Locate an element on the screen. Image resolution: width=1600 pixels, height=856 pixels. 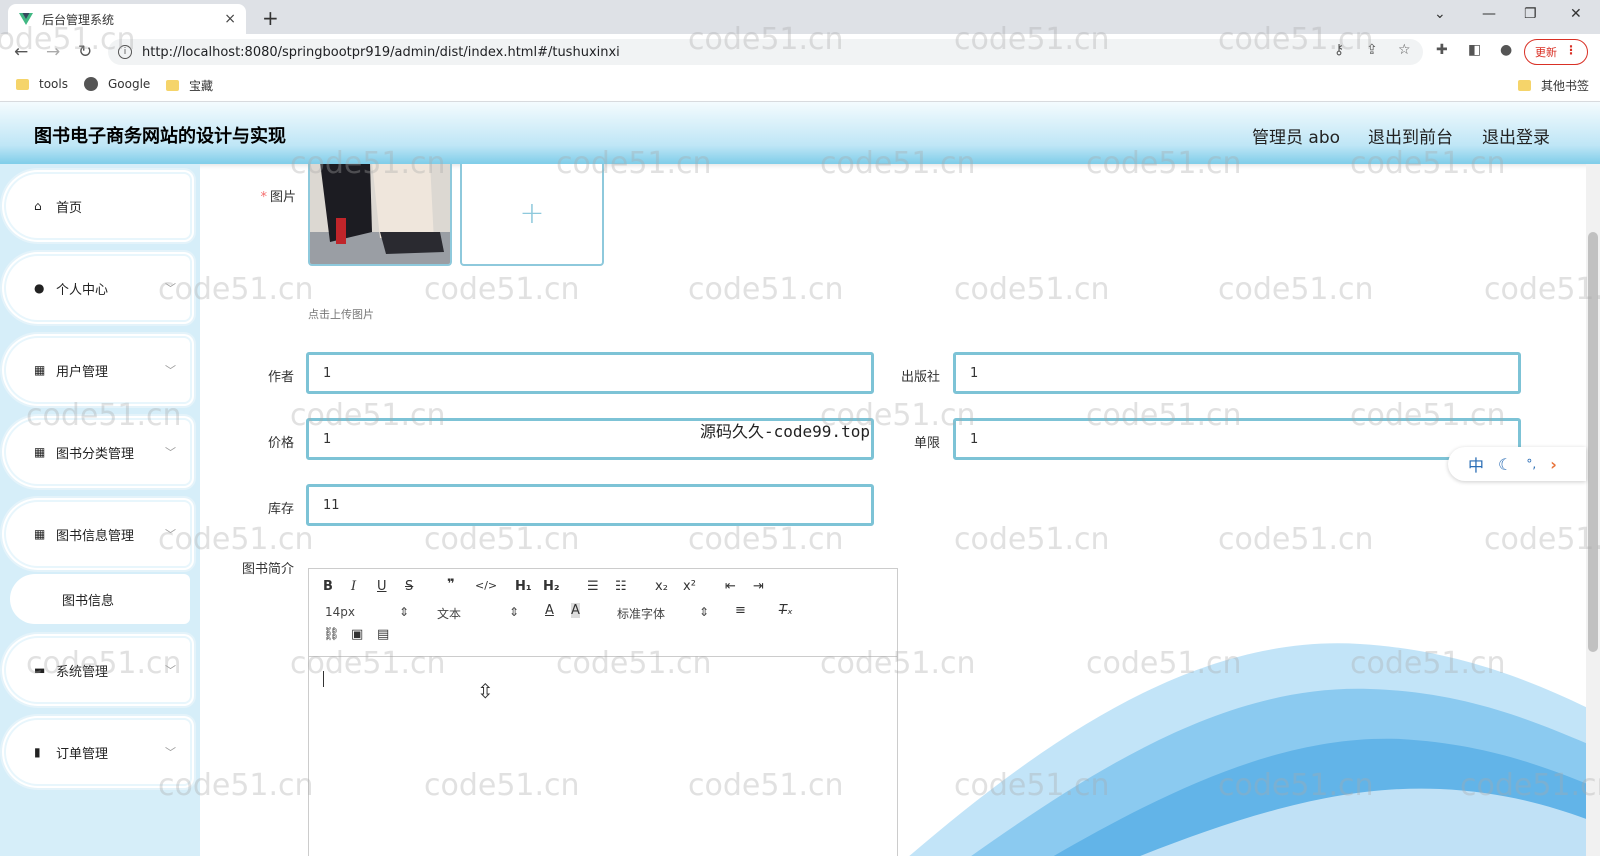
publisher-label: 出版社 is located at coordinates (920, 377).